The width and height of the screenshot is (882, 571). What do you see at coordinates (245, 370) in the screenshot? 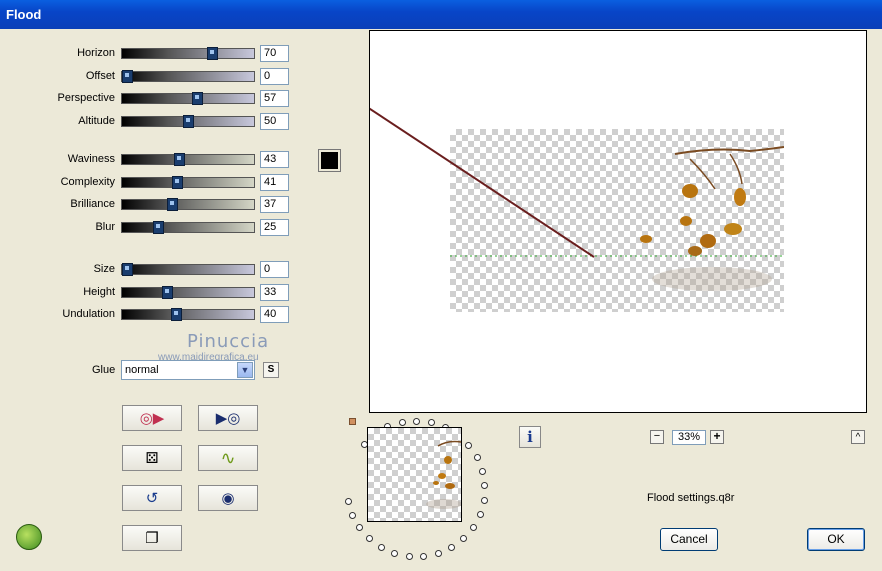
I see `chevron-down-icon: ▼` at bounding box center [245, 370].